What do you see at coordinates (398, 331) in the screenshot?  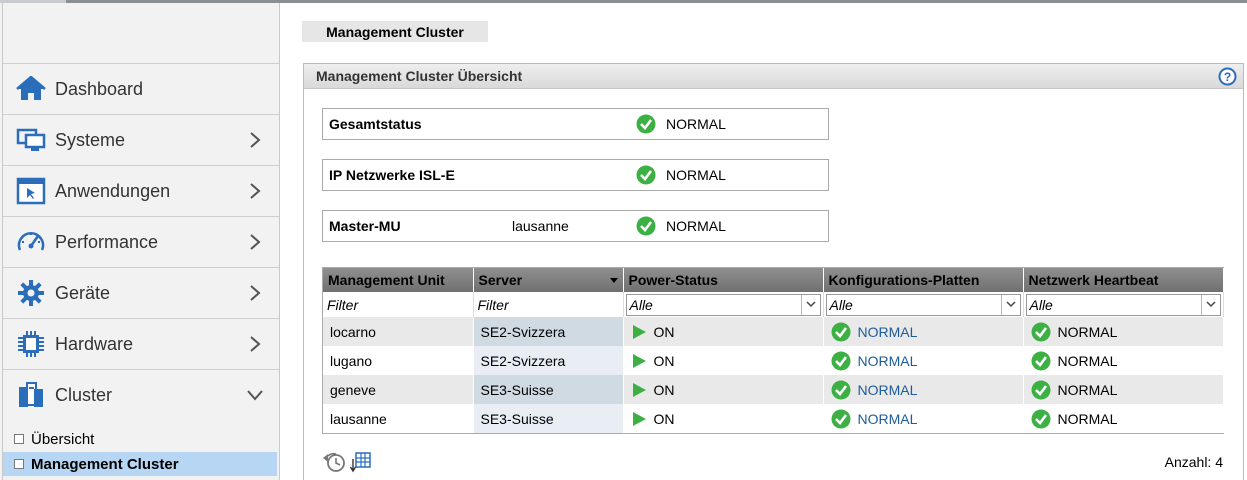 I see `cell-unit: locarno` at bounding box center [398, 331].